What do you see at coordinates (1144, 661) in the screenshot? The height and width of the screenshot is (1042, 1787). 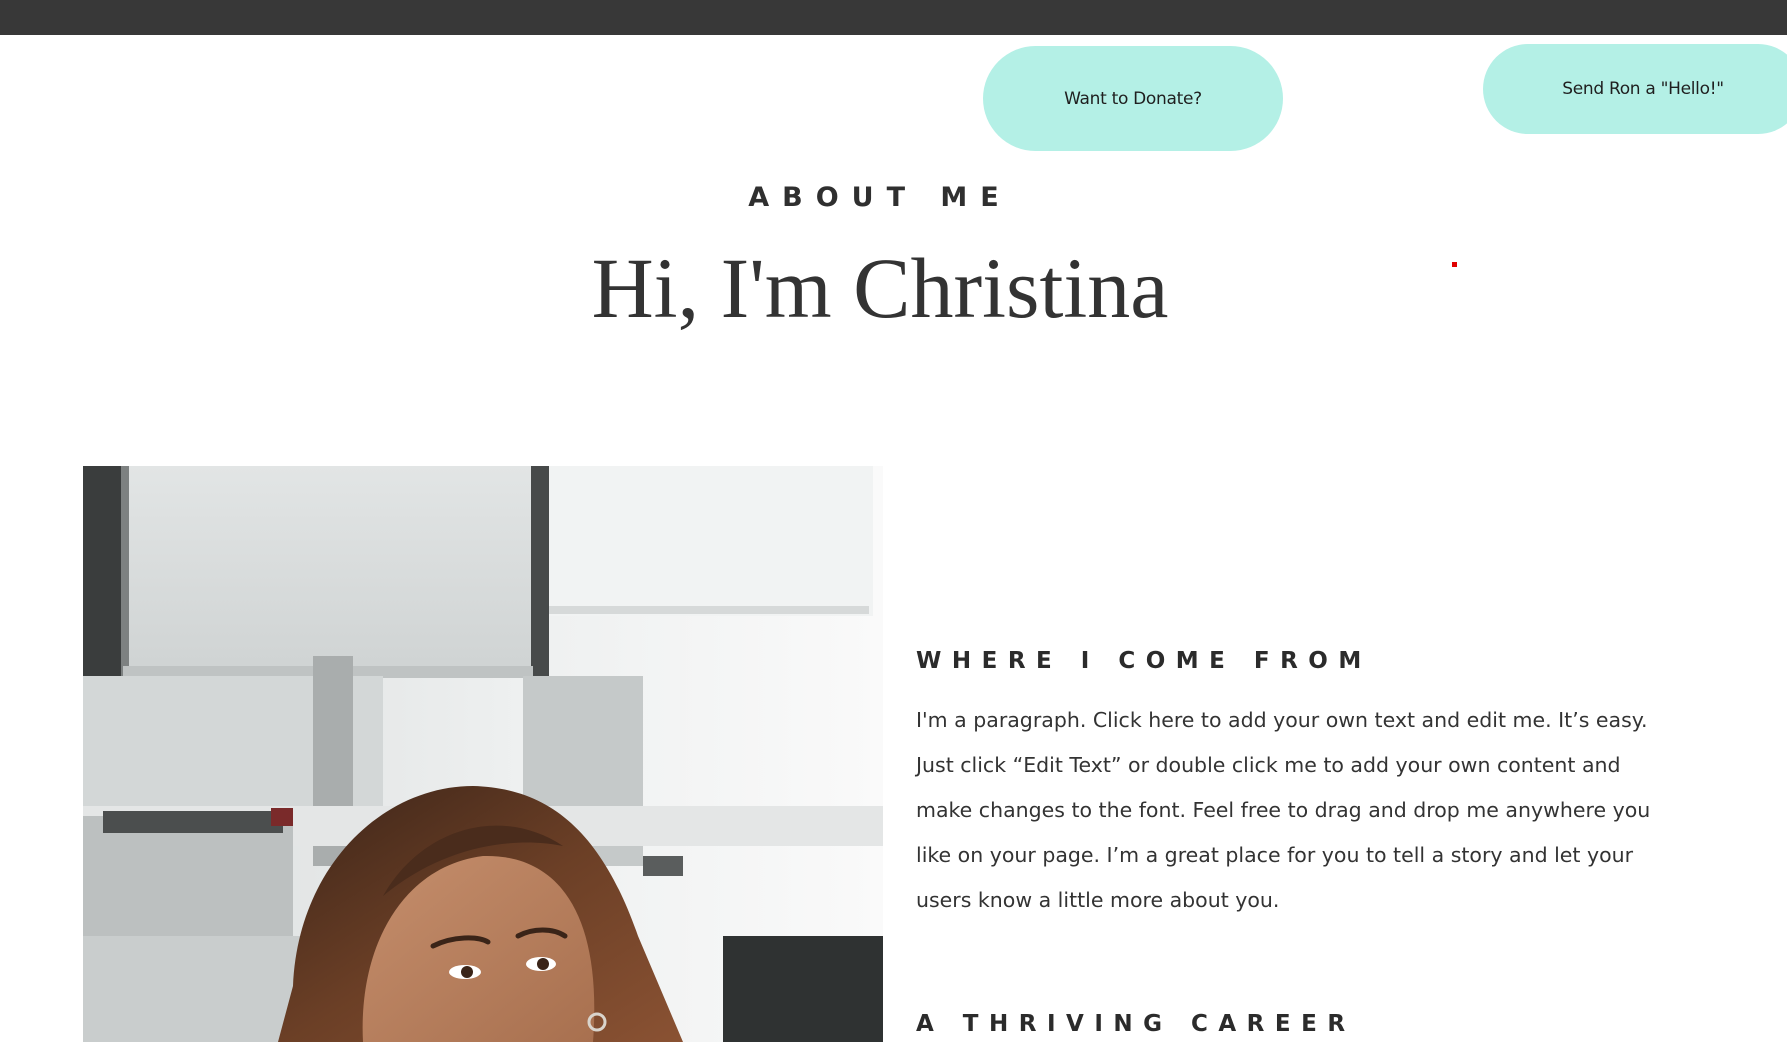 I see `section-title-where-i-come-from: WHERE I COME FROM` at bounding box center [1144, 661].